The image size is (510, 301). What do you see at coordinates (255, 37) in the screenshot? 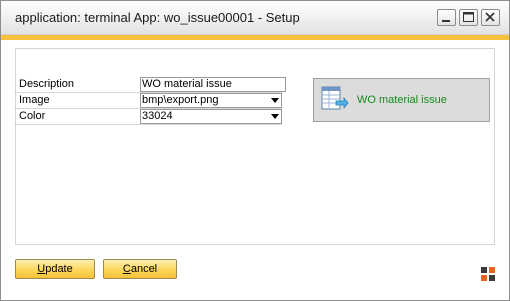
I see `accent-bar` at bounding box center [255, 37].